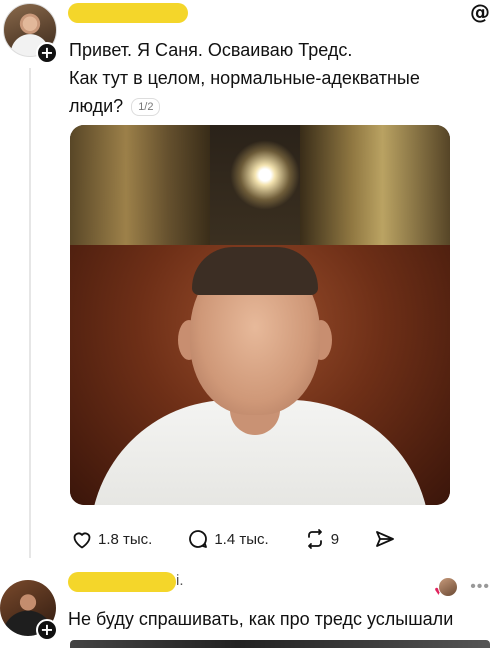 This screenshot has width=500, height=648. I want to click on more-options-icon: •••, so click(480, 587).